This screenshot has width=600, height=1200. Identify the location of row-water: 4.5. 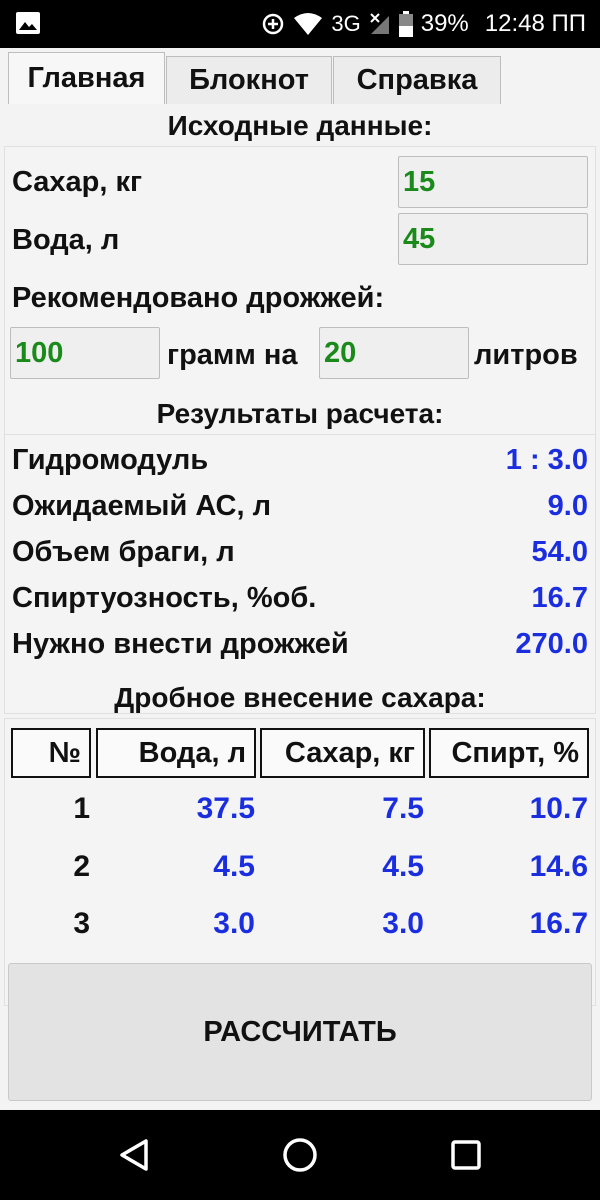
(234, 866).